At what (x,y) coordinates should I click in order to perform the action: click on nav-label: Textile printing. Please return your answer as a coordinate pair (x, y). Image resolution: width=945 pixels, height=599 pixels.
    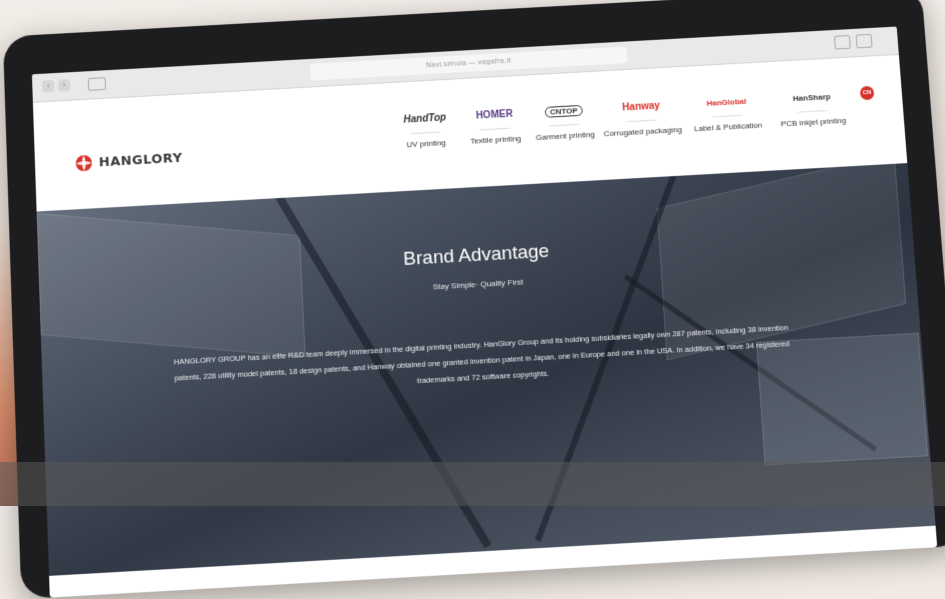
    Looking at the image, I should click on (496, 139).